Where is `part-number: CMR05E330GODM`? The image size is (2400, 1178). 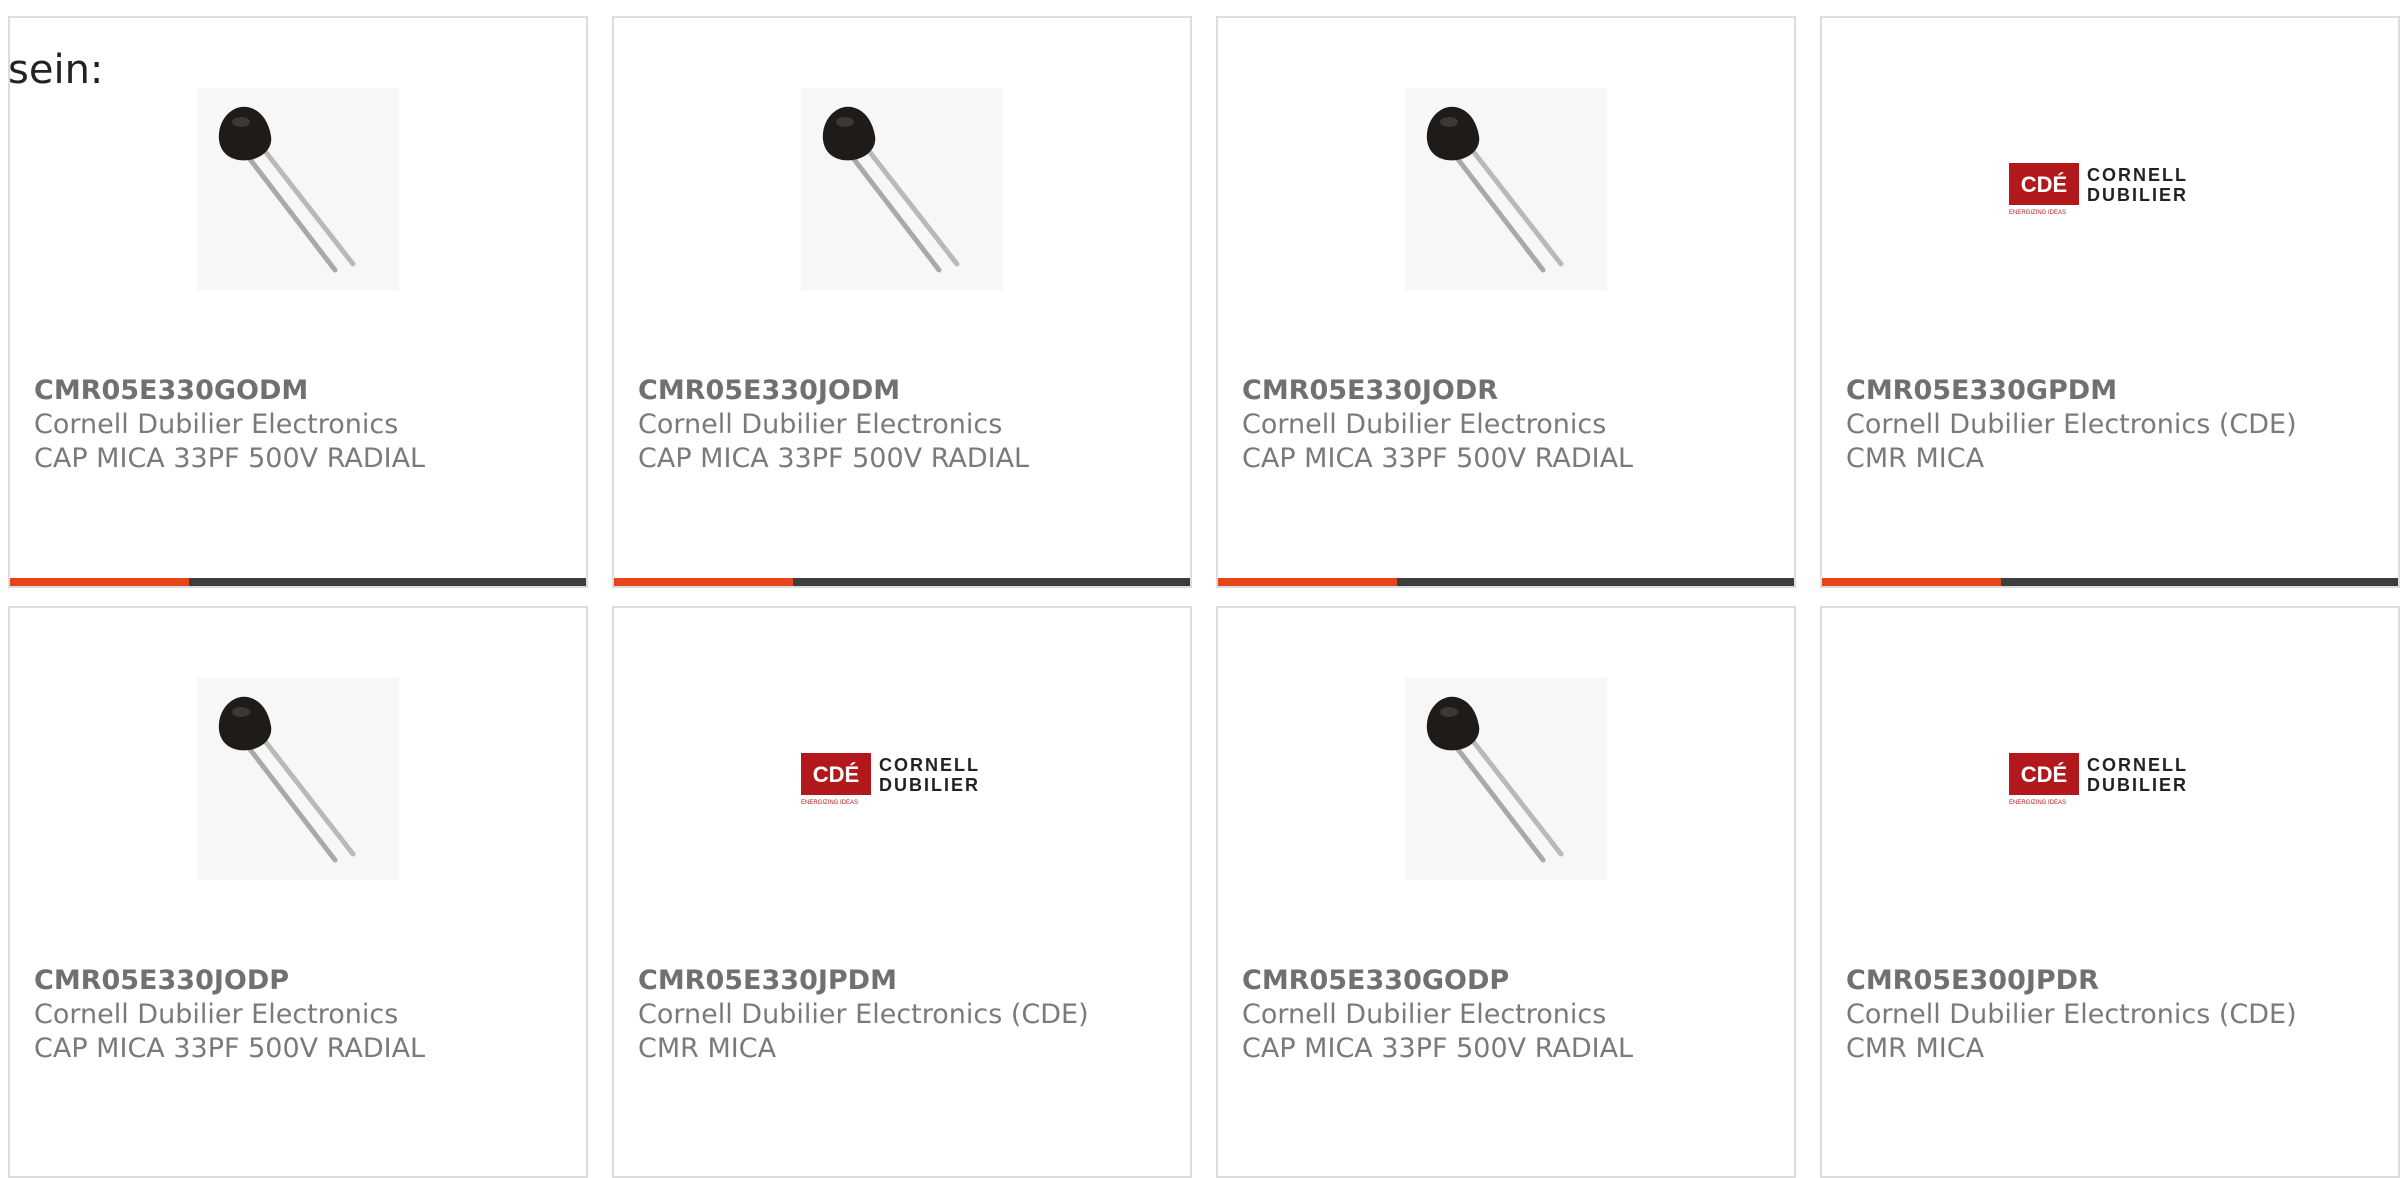
part-number: CMR05E330GODM is located at coordinates (305, 391).